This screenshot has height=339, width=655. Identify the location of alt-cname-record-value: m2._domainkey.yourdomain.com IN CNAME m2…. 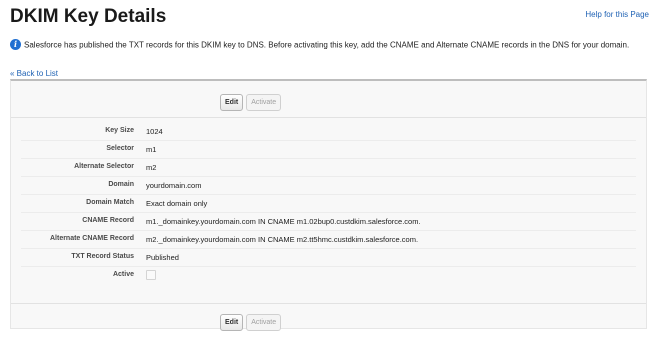
(282, 239).